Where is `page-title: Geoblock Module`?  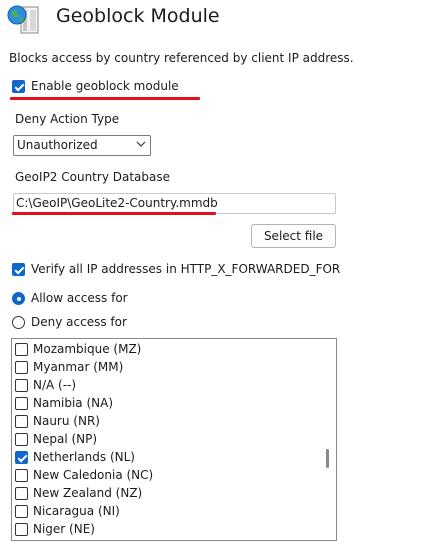 page-title: Geoblock Module is located at coordinates (138, 16).